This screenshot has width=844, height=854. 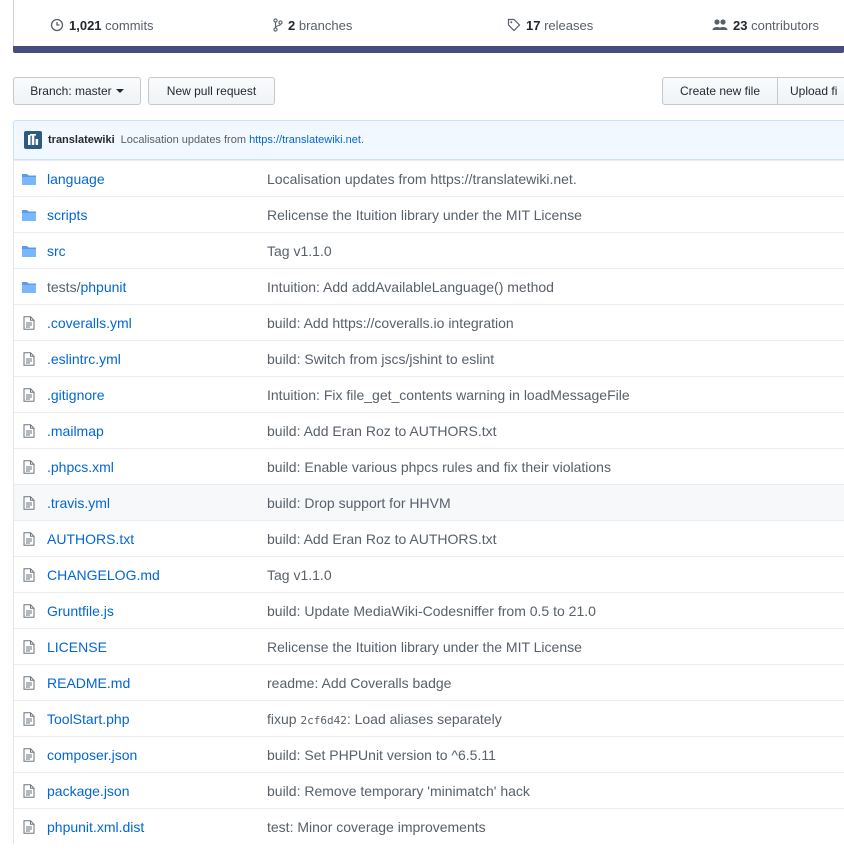 I want to click on file-name-link: .coveralls.yml, so click(x=89, y=323).